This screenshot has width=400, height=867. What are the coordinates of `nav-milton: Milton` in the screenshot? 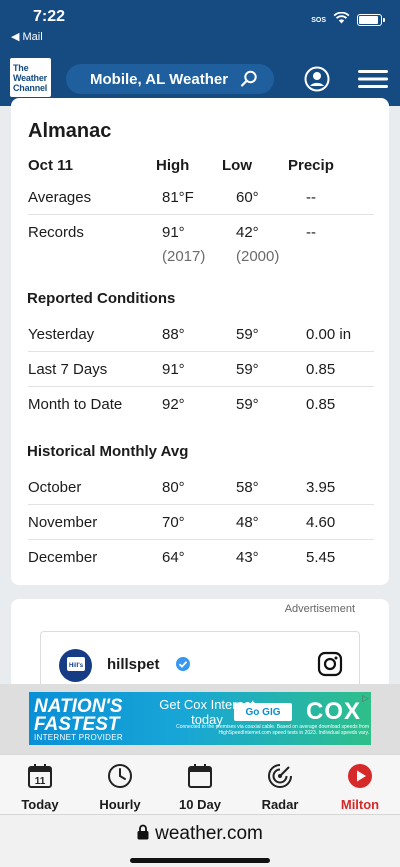 It's located at (360, 784).